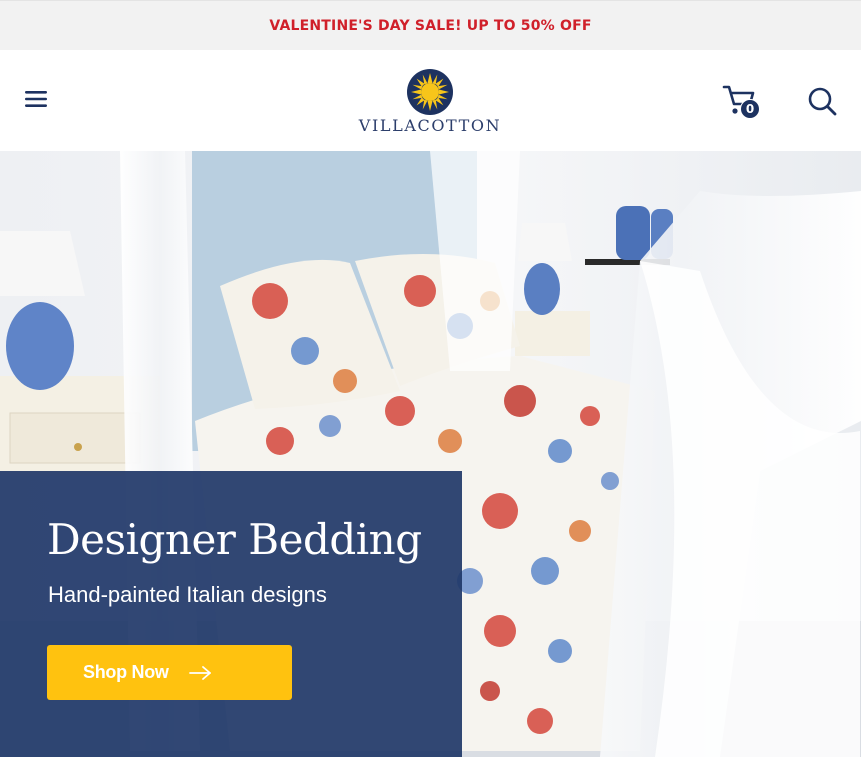 The width and height of the screenshot is (861, 757). I want to click on hamburger-menu-icon, so click(36, 99).